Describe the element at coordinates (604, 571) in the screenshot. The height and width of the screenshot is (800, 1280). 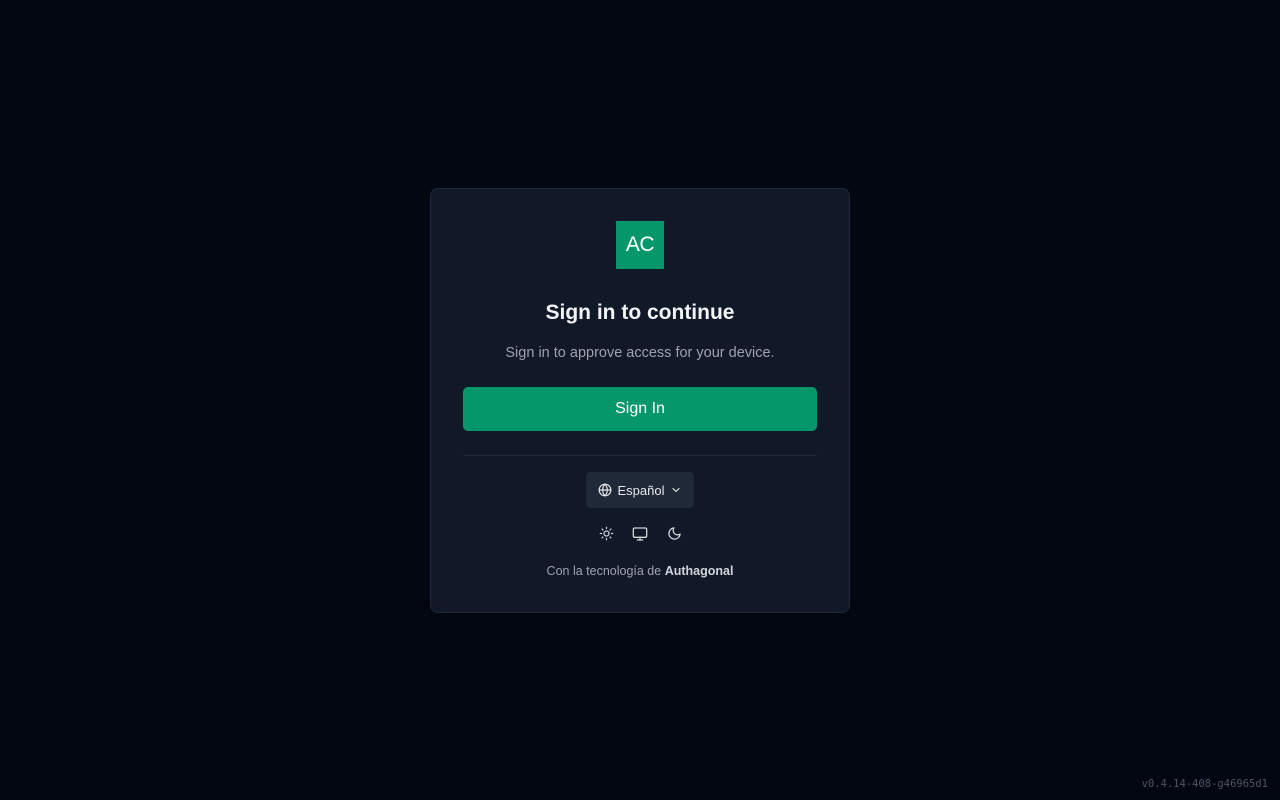
I see `powered-by-prefix: Con la tecnología de` at that location.